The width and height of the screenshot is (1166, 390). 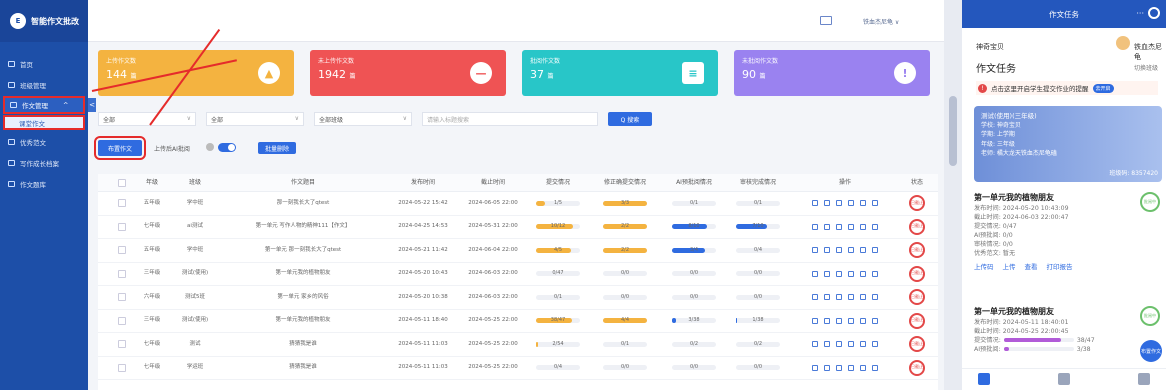 What do you see at coordinates (984, 379) in the screenshot?
I see `home-icon` at bounding box center [984, 379].